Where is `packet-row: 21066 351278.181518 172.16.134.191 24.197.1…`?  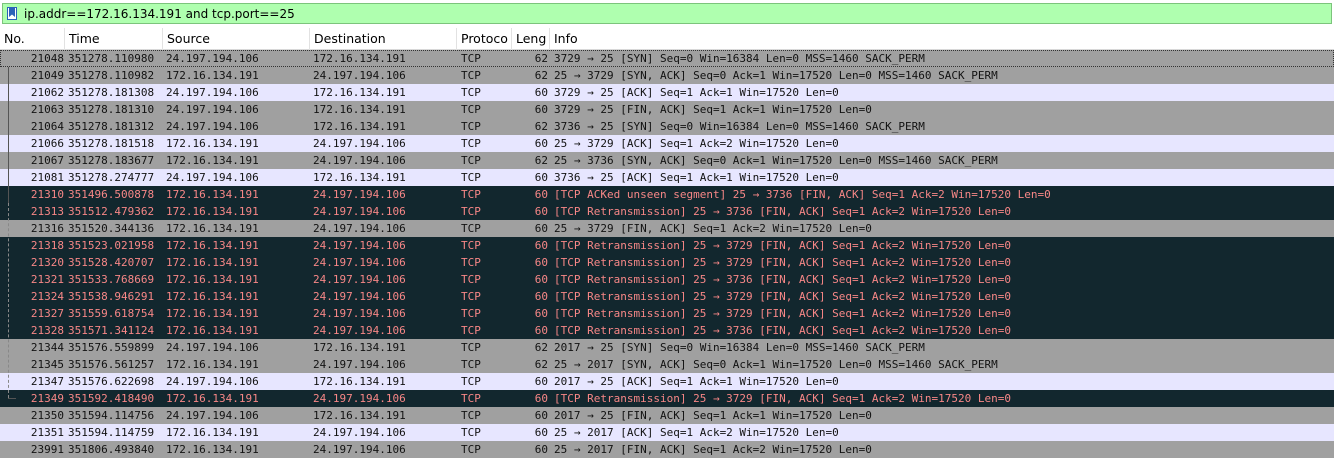 packet-row: 21066 351278.181518 172.16.134.191 24.197.1… is located at coordinates (667, 143).